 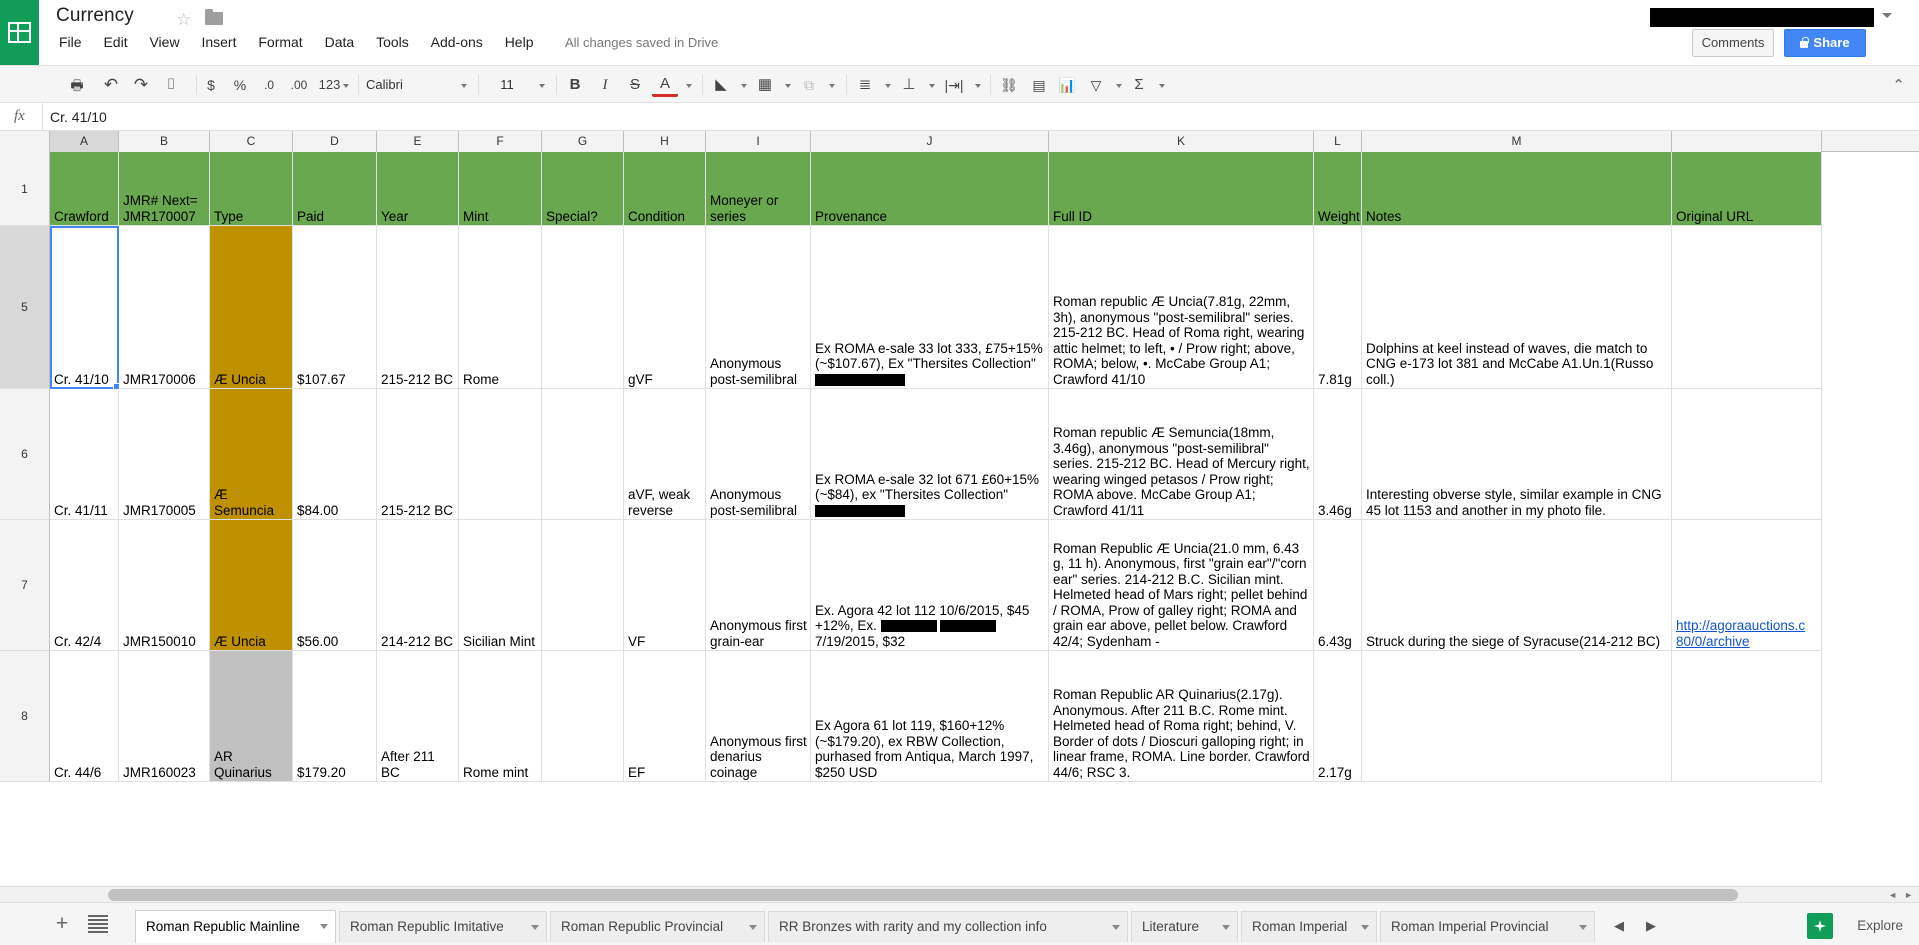 What do you see at coordinates (1338, 307) in the screenshot?
I see `cell-L5: 7.81g` at bounding box center [1338, 307].